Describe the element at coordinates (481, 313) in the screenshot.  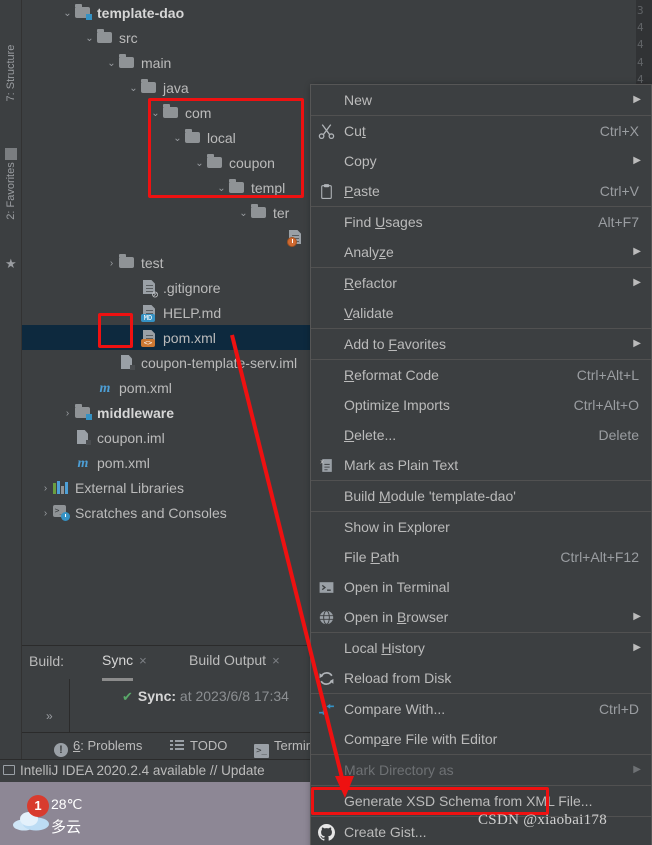
I see `menu-item-validate: Validate` at that location.